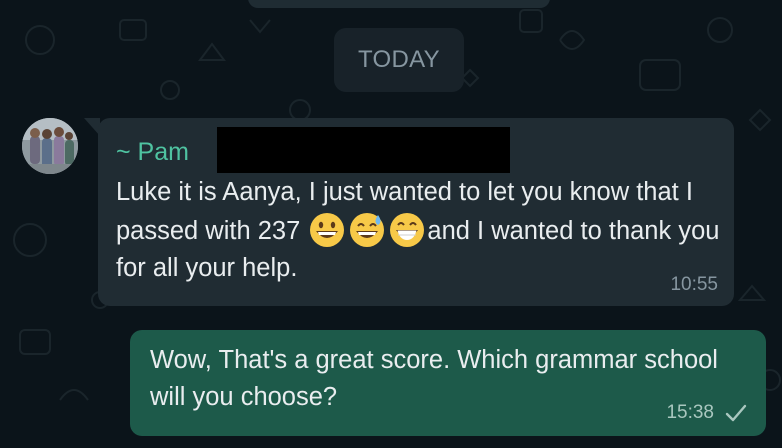 The width and height of the screenshot is (782, 448). I want to click on grinning-sweat-icon, so click(367, 230).